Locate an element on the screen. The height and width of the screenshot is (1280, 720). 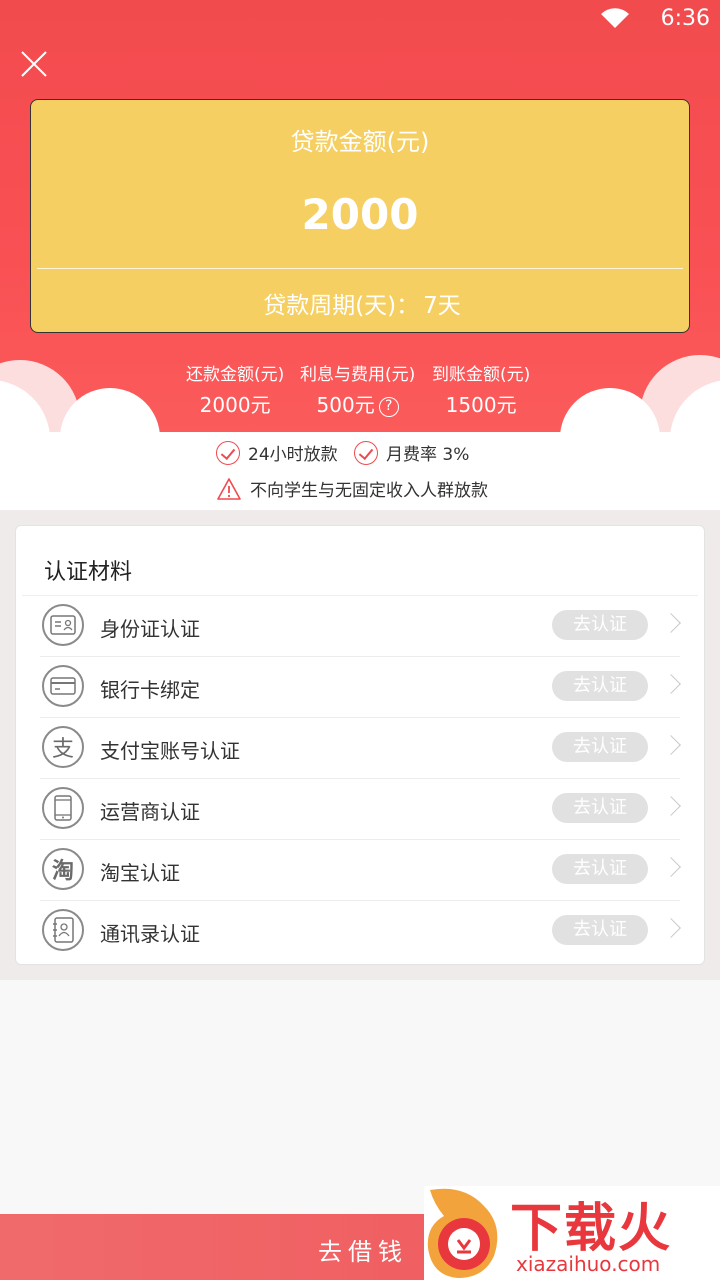
alipay-glyph: 支 is located at coordinates (62, 749).